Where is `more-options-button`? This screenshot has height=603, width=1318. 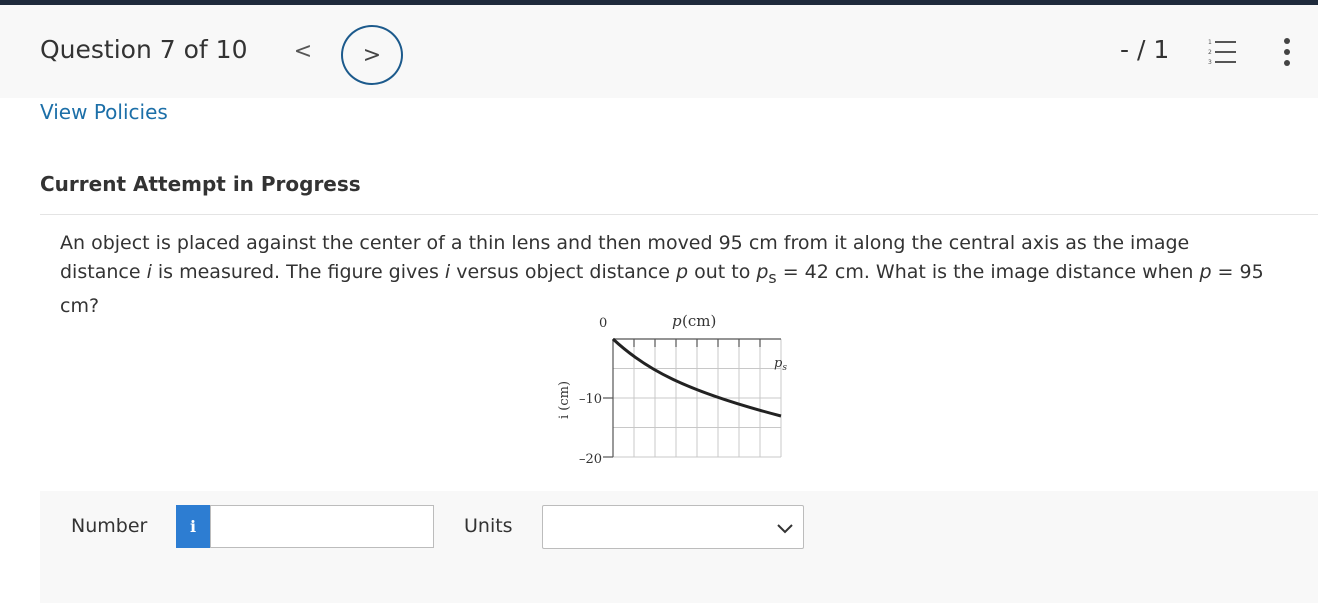 more-options-button is located at coordinates (1287, 52).